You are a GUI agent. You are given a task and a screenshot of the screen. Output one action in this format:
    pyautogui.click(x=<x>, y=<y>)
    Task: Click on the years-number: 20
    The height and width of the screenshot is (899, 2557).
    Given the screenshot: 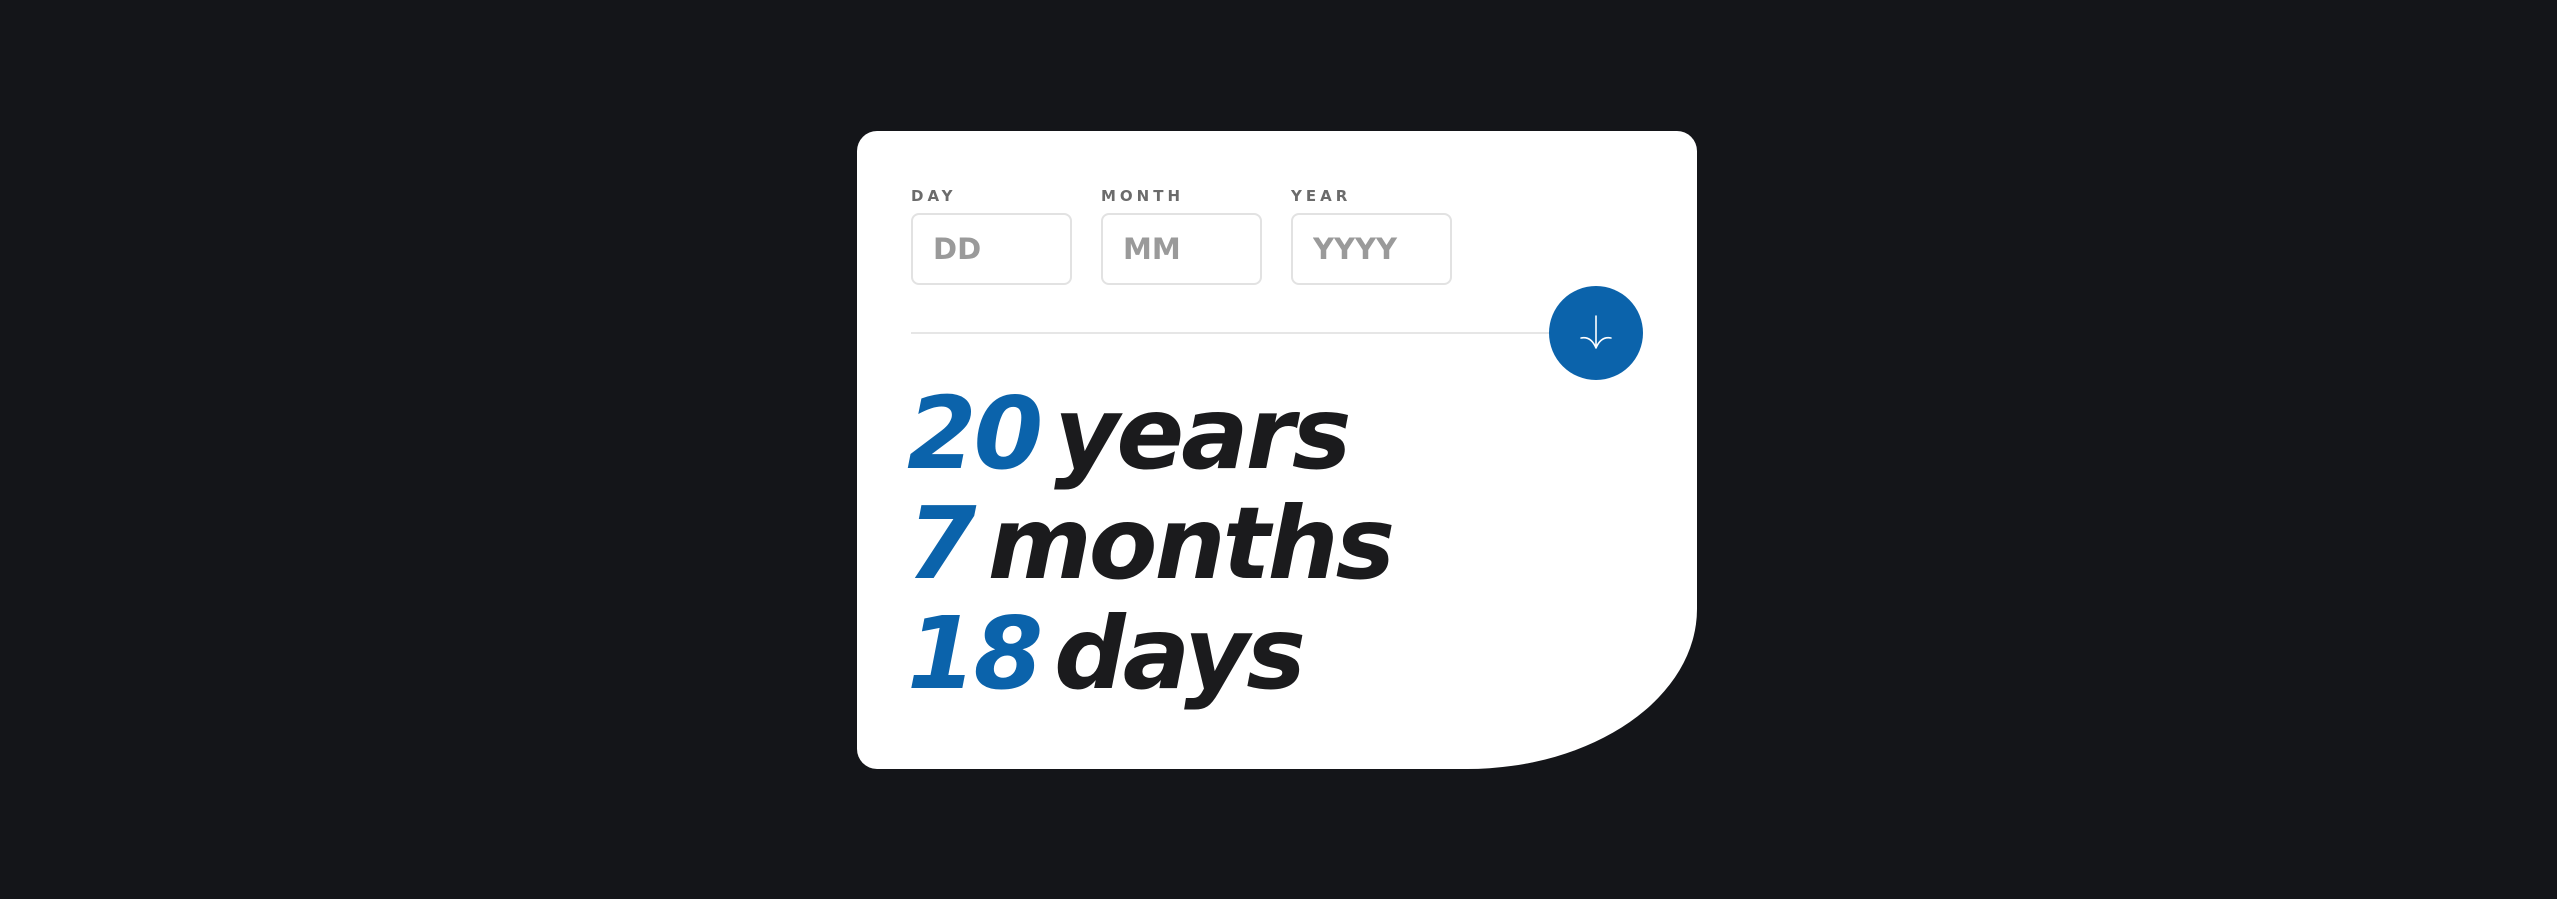 What is the action you would take?
    pyautogui.click(x=975, y=433)
    